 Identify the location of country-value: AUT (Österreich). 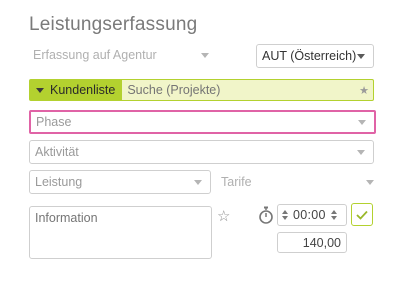
(309, 56).